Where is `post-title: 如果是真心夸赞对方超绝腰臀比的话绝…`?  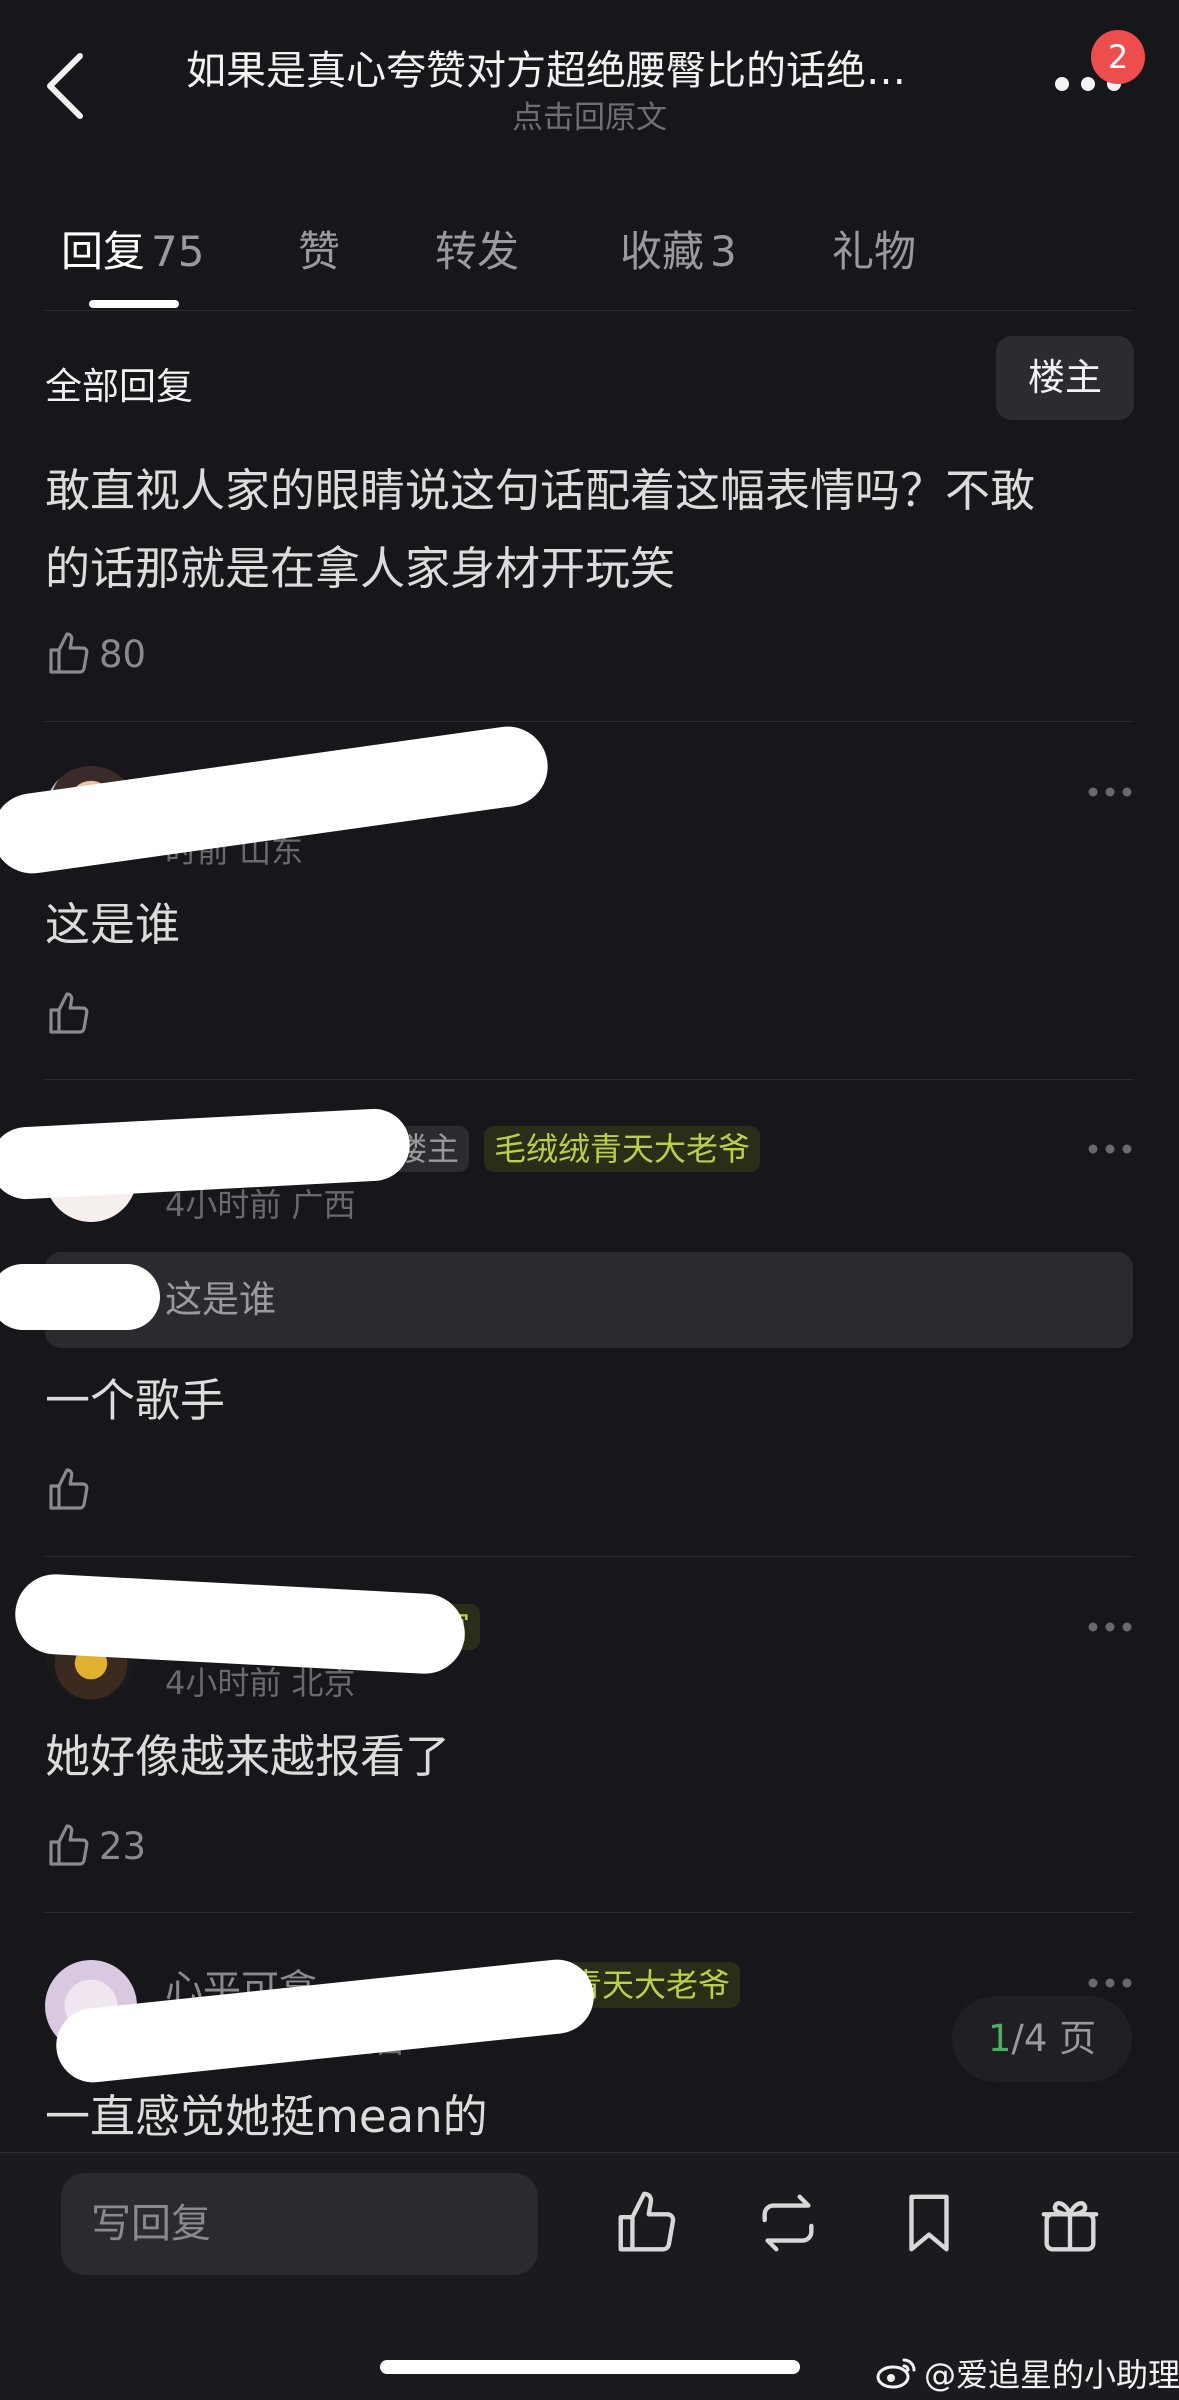
post-title: 如果是真心夸赞对方超绝腰臀比的话绝… is located at coordinates (546, 67).